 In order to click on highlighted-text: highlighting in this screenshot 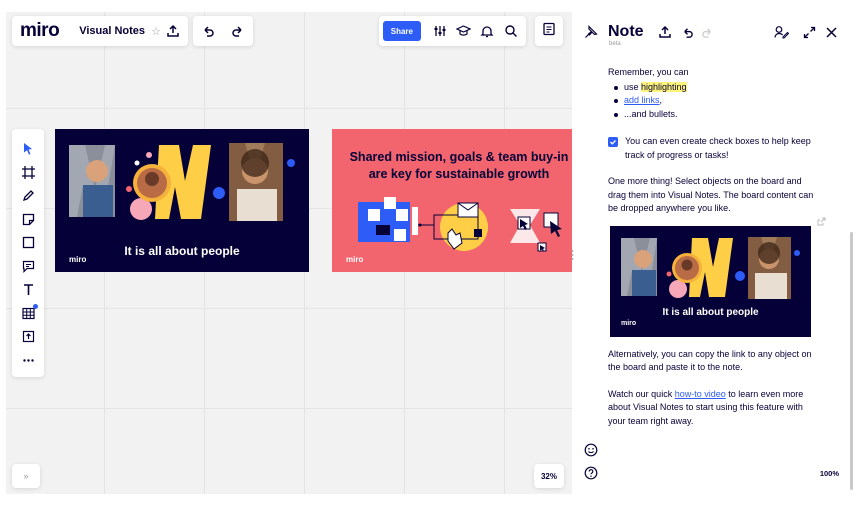, I will do `click(664, 86)`.